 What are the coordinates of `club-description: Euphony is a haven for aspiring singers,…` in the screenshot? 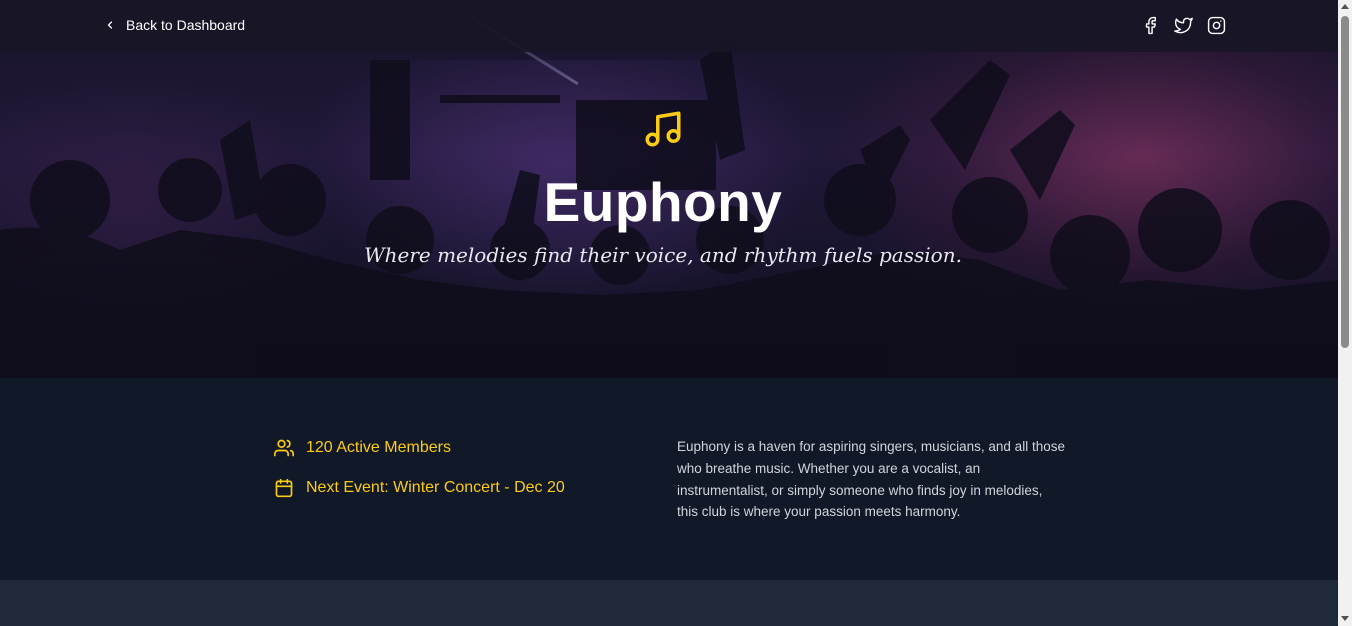 It's located at (871, 479).